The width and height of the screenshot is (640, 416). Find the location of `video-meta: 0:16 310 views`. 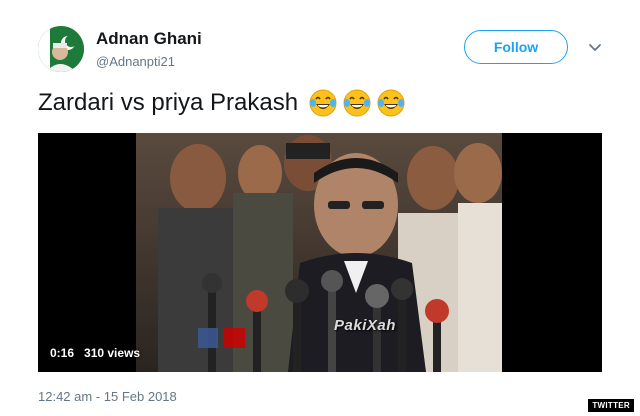

video-meta: 0:16 310 views is located at coordinates (95, 353).